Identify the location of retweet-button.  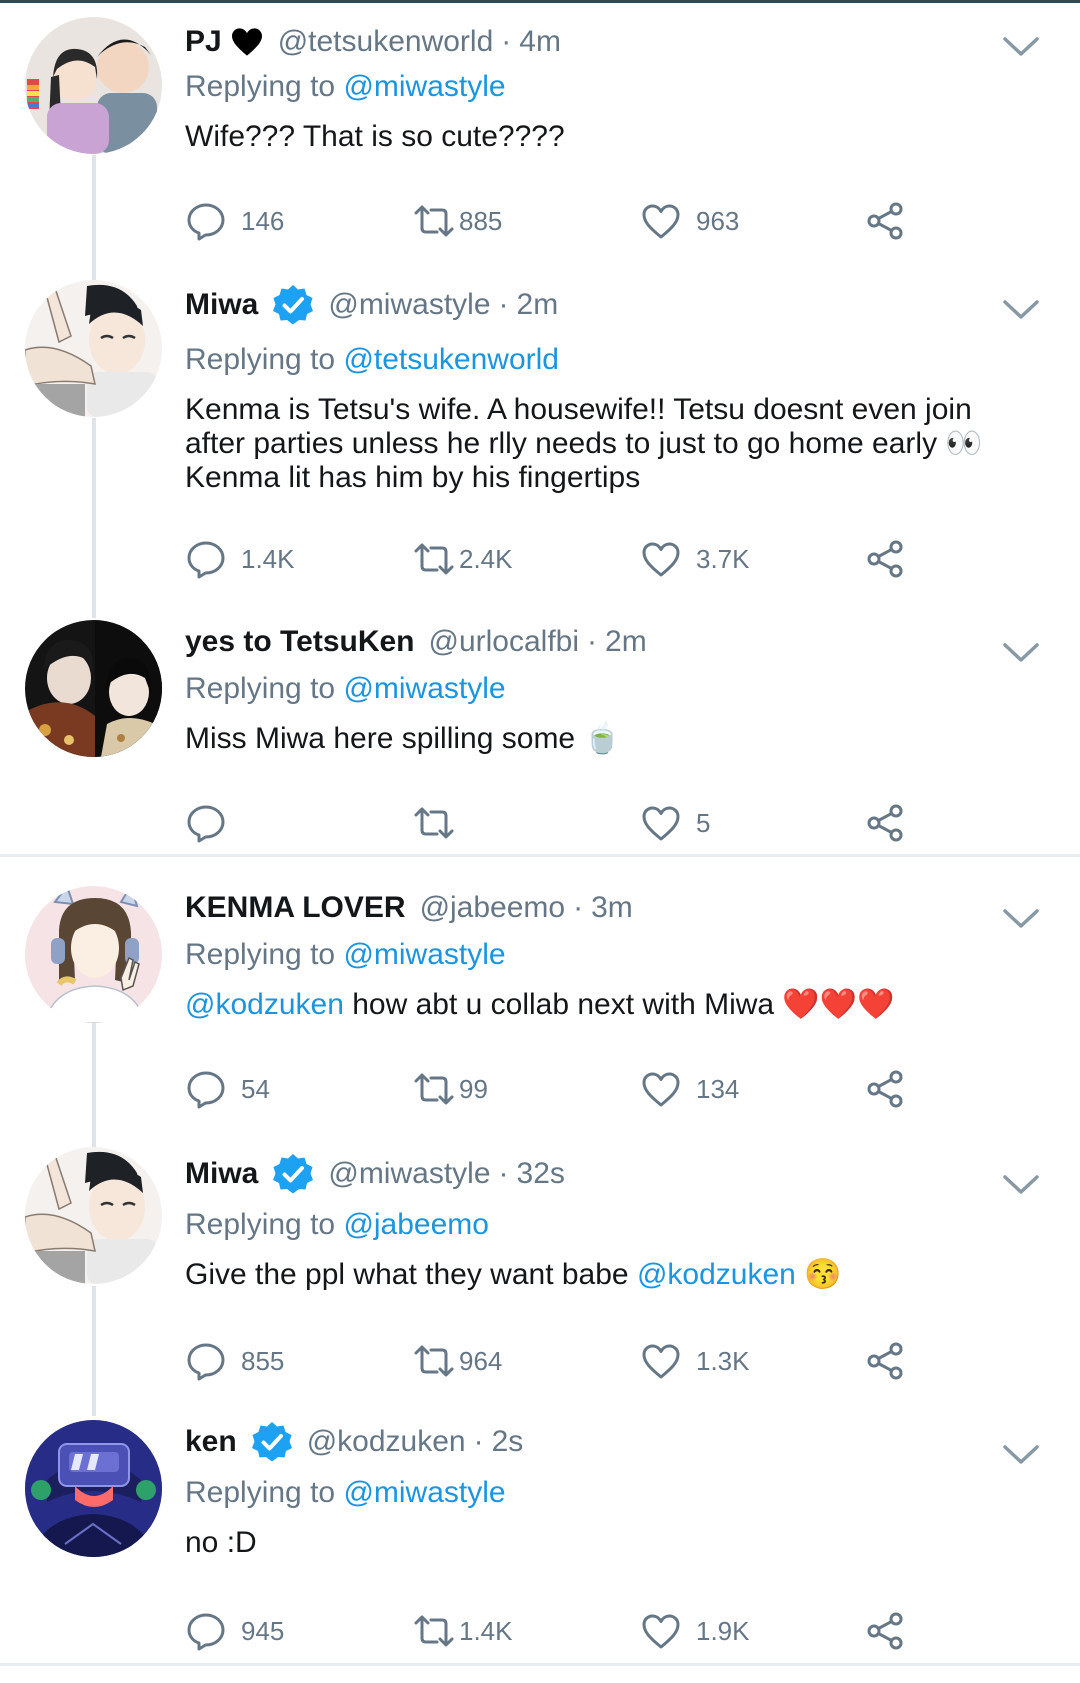
(436, 823).